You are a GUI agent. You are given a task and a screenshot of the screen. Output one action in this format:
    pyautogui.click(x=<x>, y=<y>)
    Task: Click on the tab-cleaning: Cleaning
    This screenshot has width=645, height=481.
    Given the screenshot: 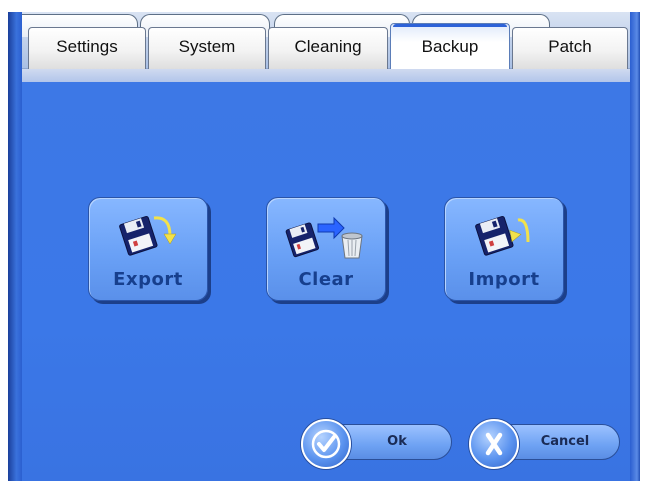 What is the action you would take?
    pyautogui.click(x=328, y=48)
    